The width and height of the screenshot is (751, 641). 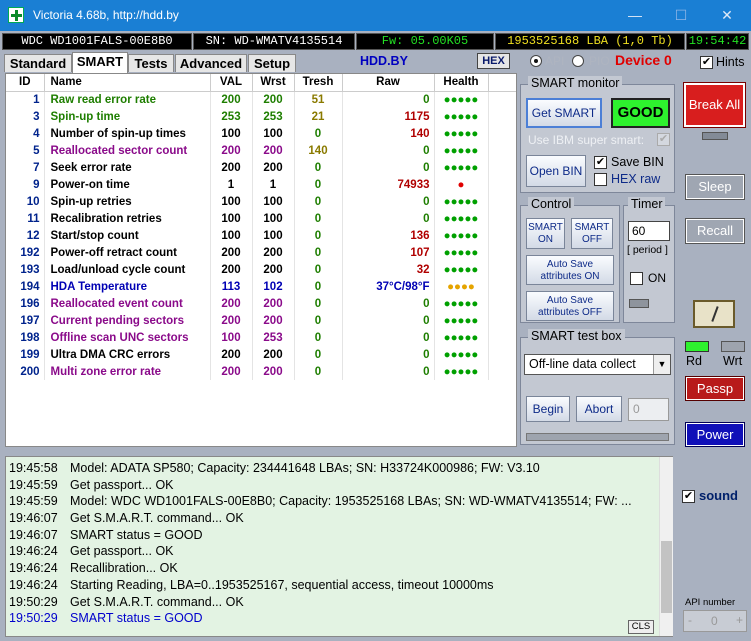 What do you see at coordinates (578, 61) in the screenshot?
I see `pio-radio` at bounding box center [578, 61].